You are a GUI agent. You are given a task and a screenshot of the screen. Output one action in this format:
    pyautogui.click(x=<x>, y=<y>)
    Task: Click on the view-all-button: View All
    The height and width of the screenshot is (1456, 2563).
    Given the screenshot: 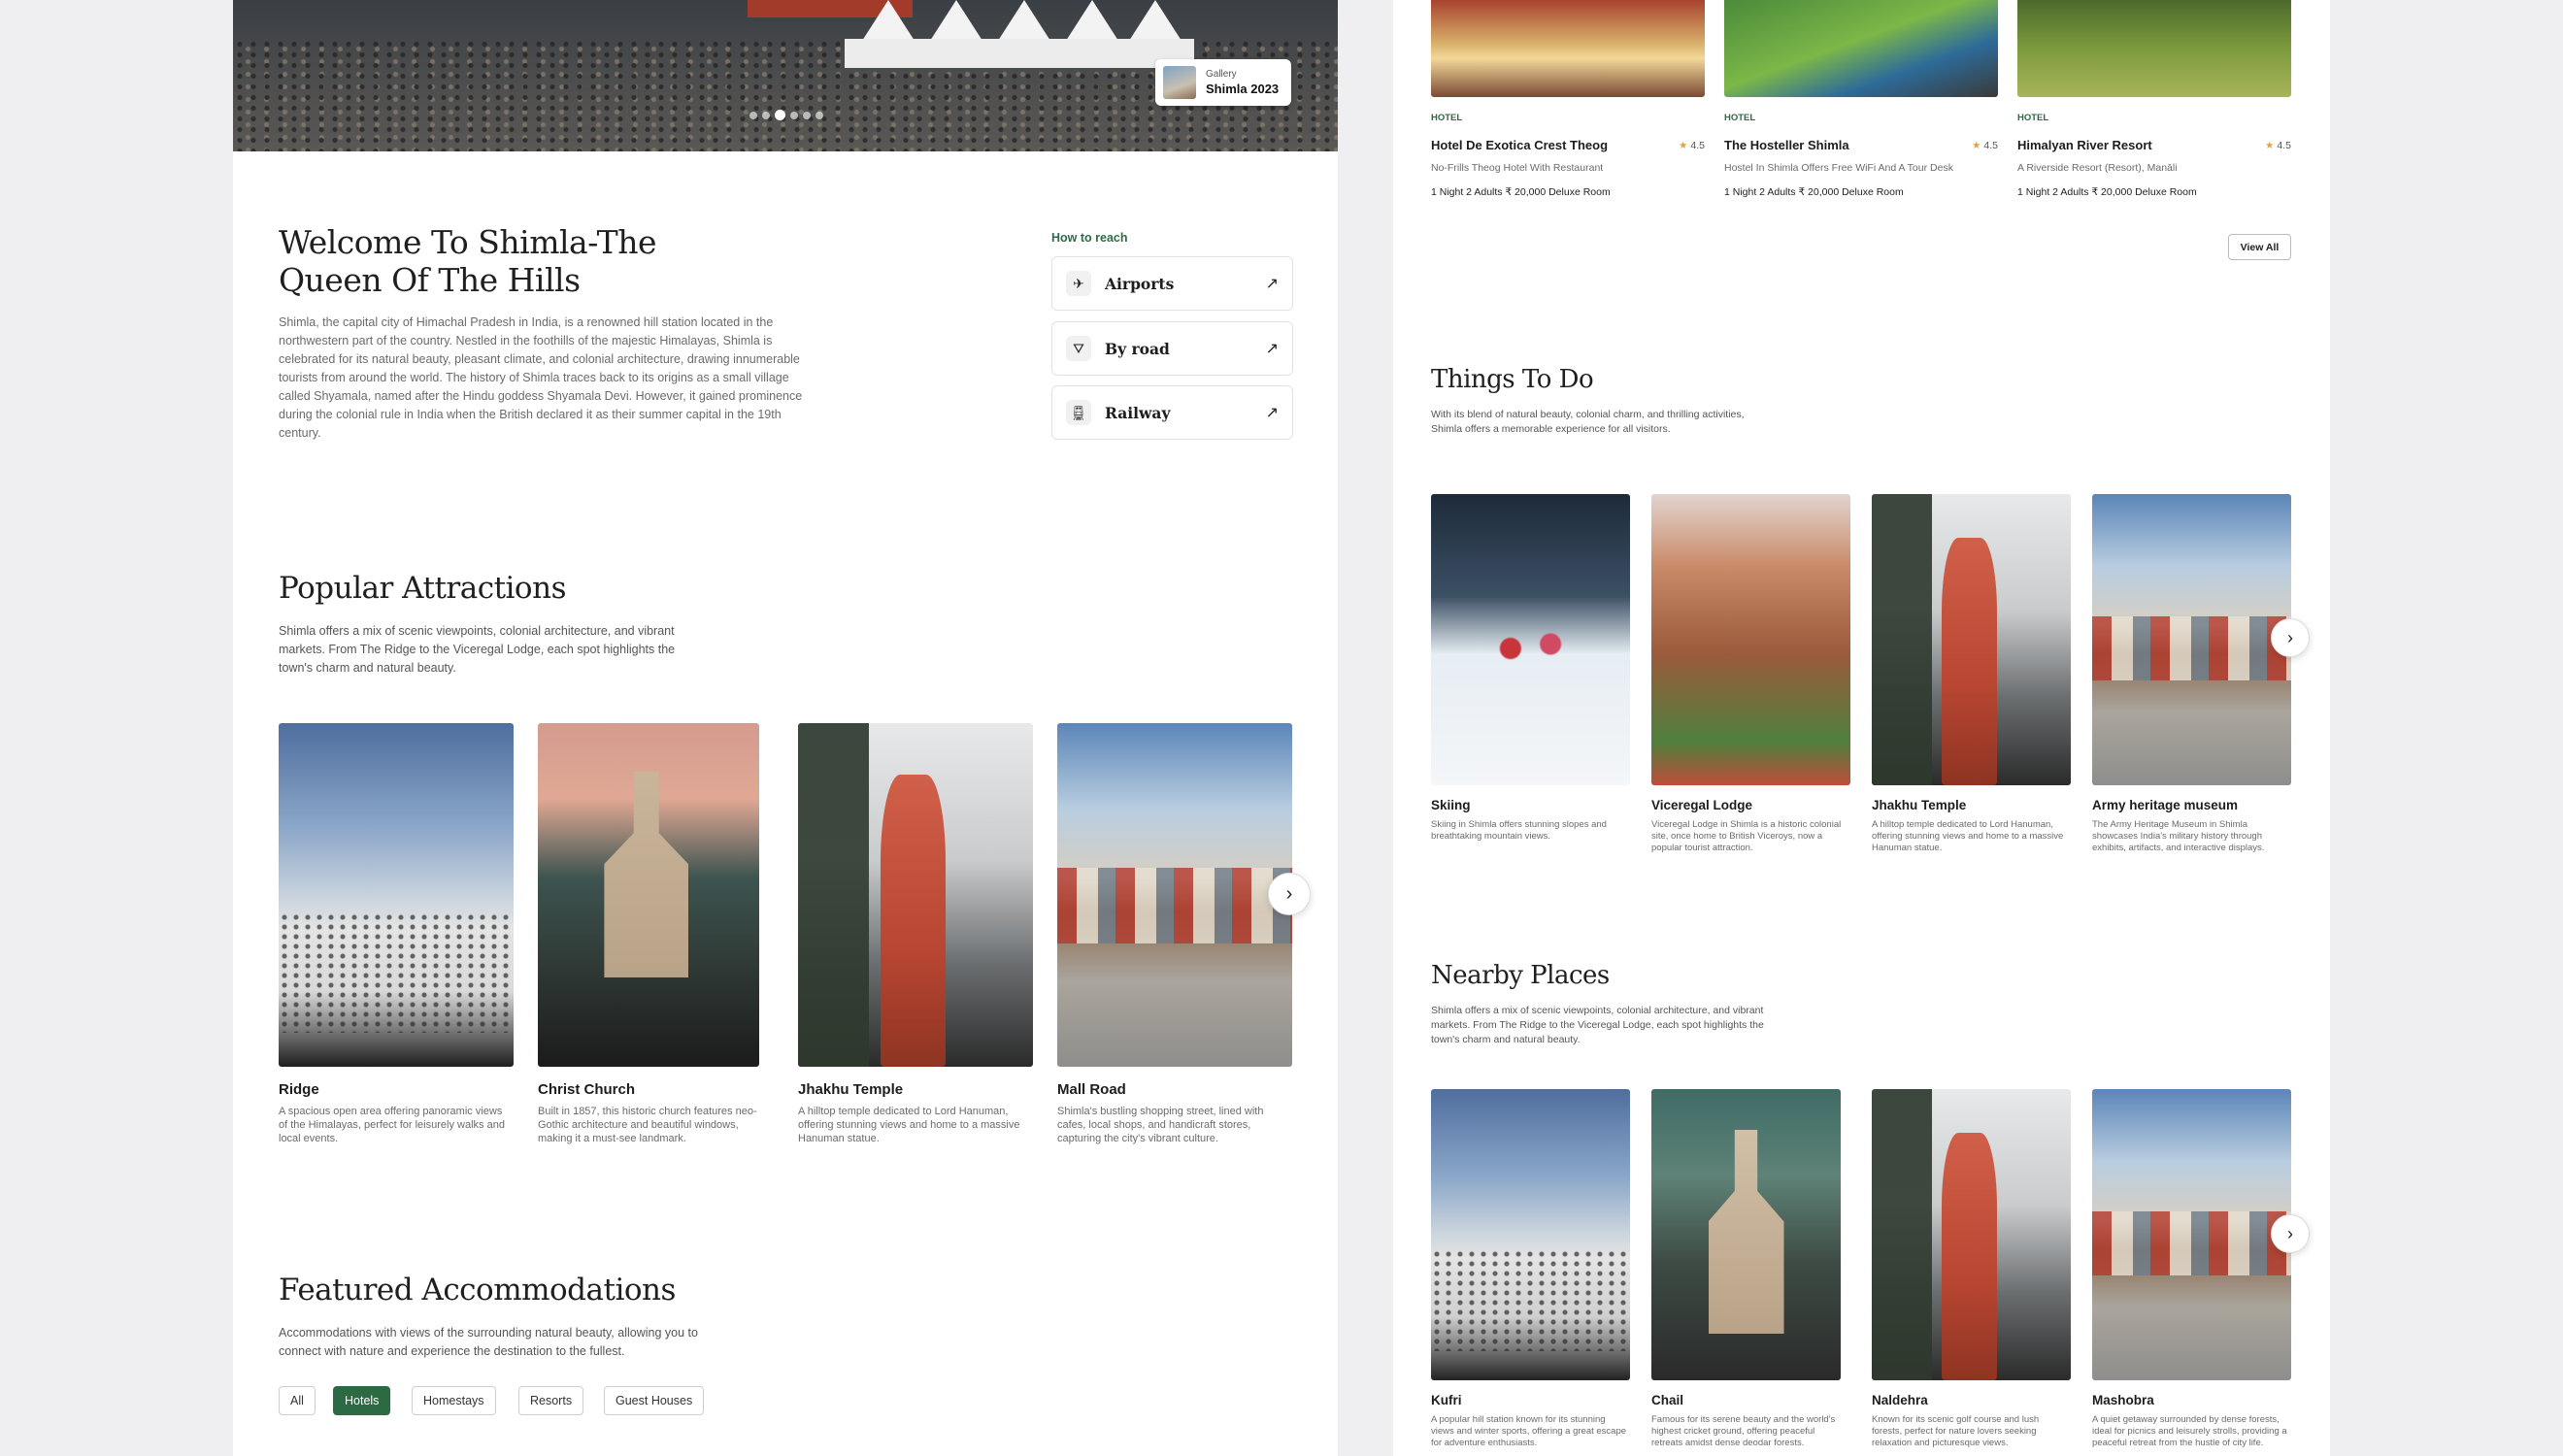 What is the action you would take?
    pyautogui.click(x=2259, y=247)
    